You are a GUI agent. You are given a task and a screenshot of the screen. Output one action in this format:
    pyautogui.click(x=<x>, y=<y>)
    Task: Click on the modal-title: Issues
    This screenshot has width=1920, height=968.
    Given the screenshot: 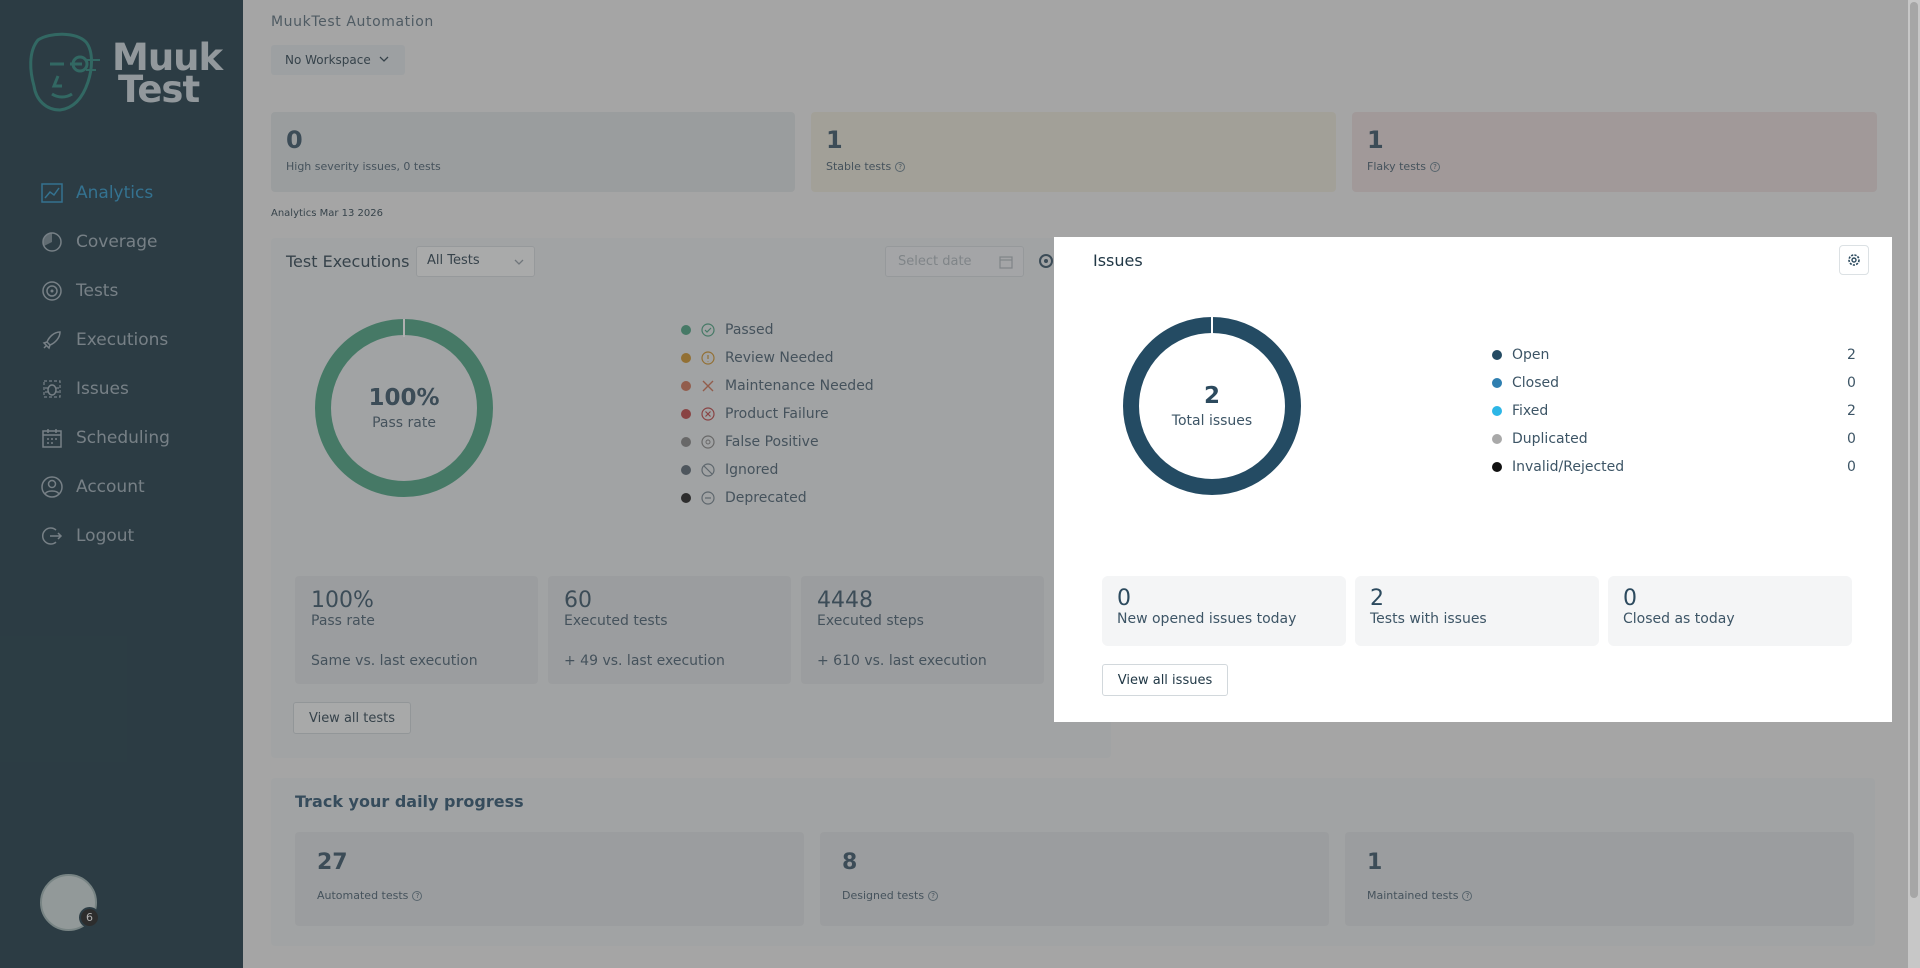 What is the action you would take?
    pyautogui.click(x=1118, y=260)
    